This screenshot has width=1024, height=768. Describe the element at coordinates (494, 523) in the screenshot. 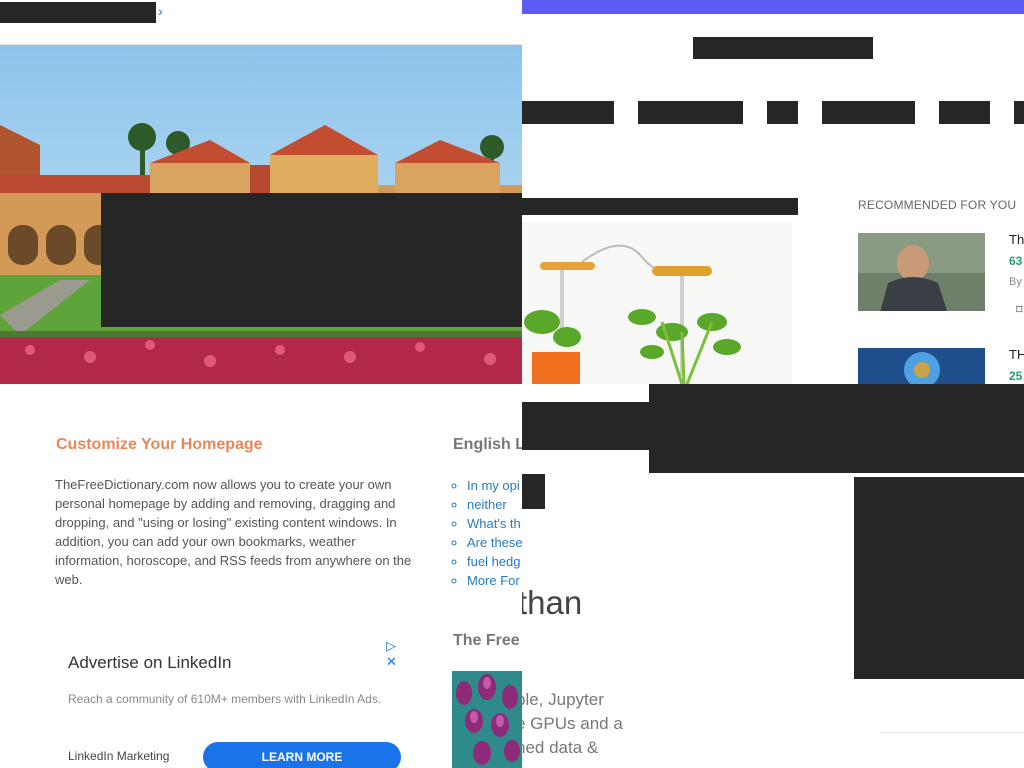

I see `english-link: What's th` at that location.